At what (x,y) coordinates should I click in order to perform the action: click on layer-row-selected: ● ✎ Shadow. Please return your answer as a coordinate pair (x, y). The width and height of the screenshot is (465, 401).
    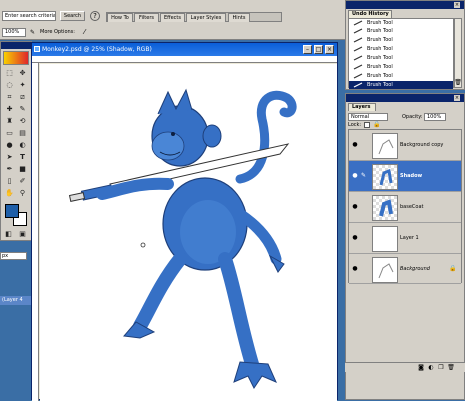
    Looking at the image, I should click on (405, 176).